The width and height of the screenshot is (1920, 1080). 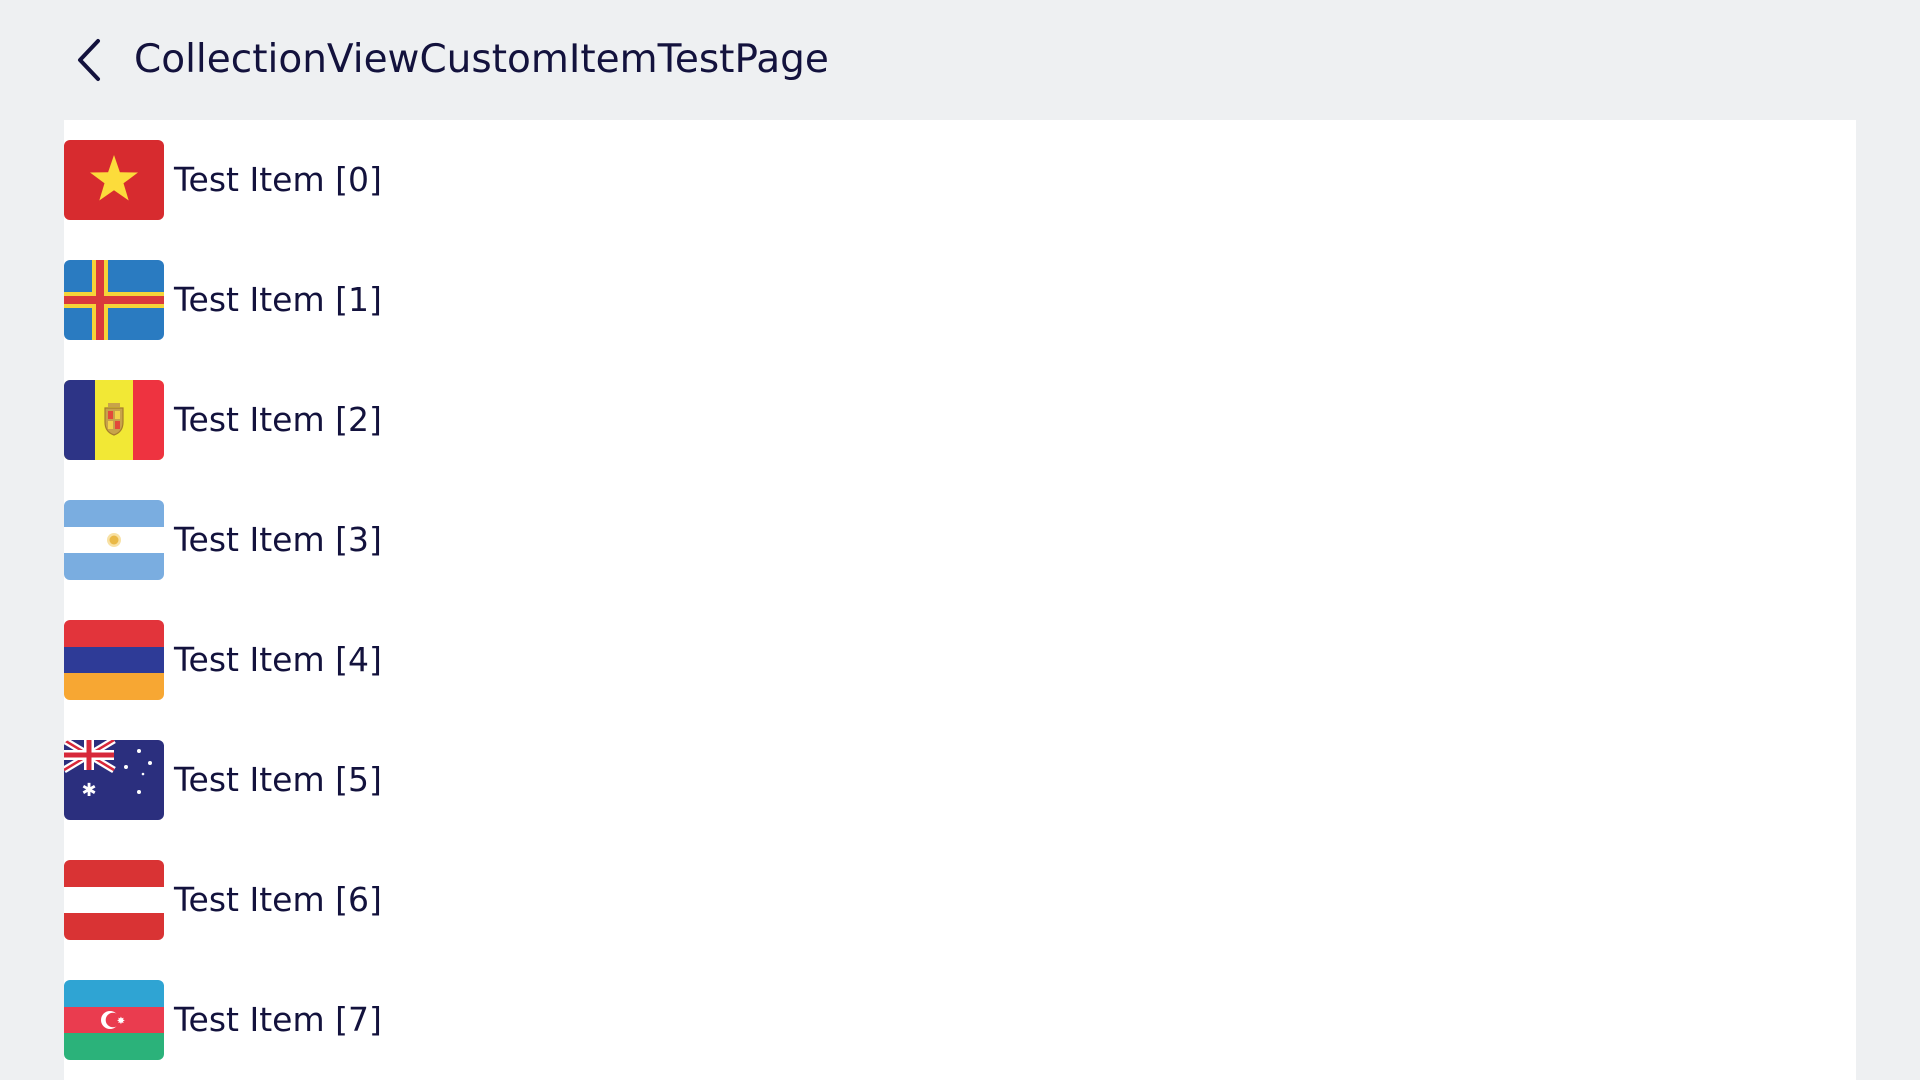 I want to click on list-item: Test Item [3], so click(x=960, y=540).